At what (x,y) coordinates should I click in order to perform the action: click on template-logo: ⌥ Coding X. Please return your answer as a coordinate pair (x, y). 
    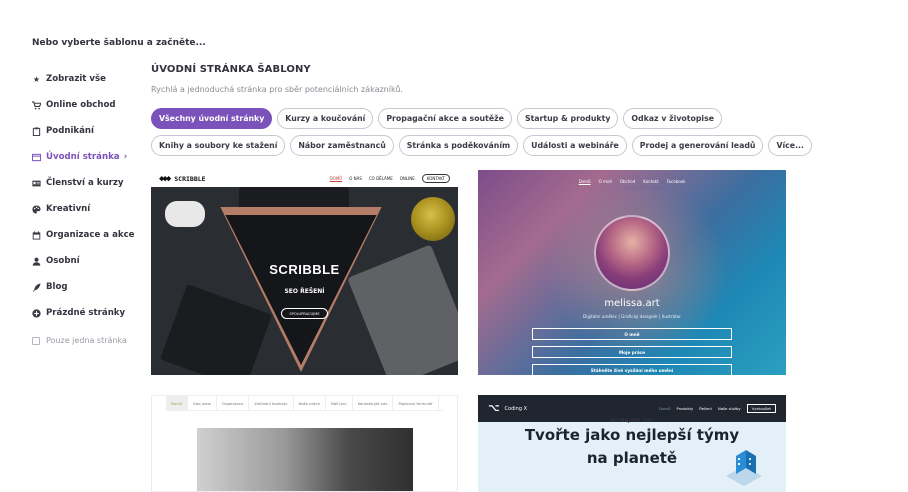
    Looking at the image, I should click on (507, 408).